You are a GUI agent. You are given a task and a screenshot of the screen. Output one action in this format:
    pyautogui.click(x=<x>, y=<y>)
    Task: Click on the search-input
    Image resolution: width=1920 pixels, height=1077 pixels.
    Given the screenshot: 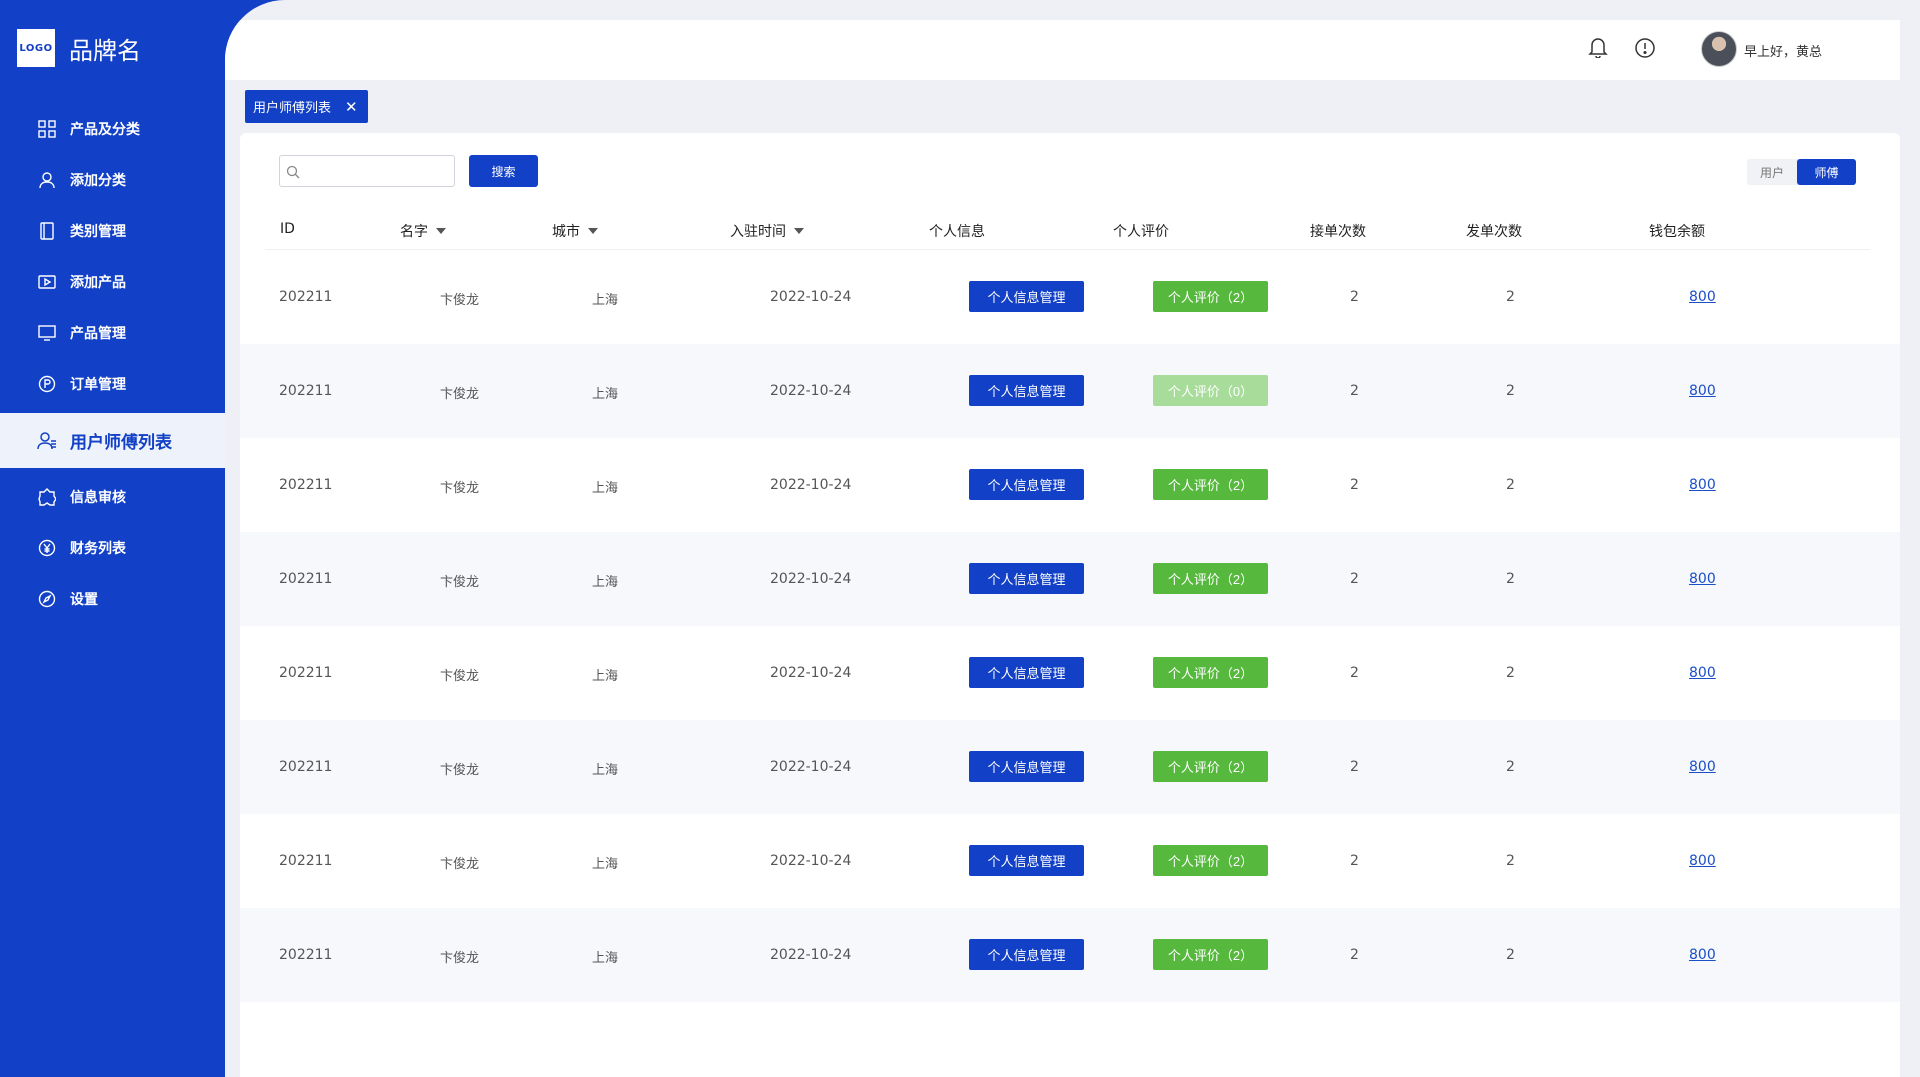 What is the action you would take?
    pyautogui.click(x=367, y=171)
    